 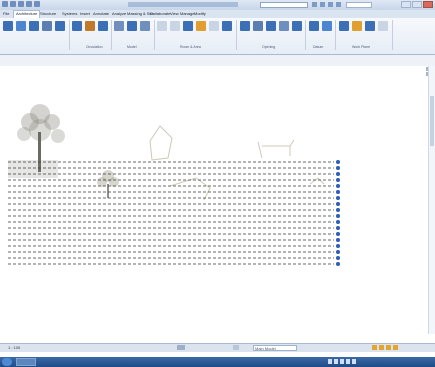 I want to click on ramp-button, so click(x=90, y=26).